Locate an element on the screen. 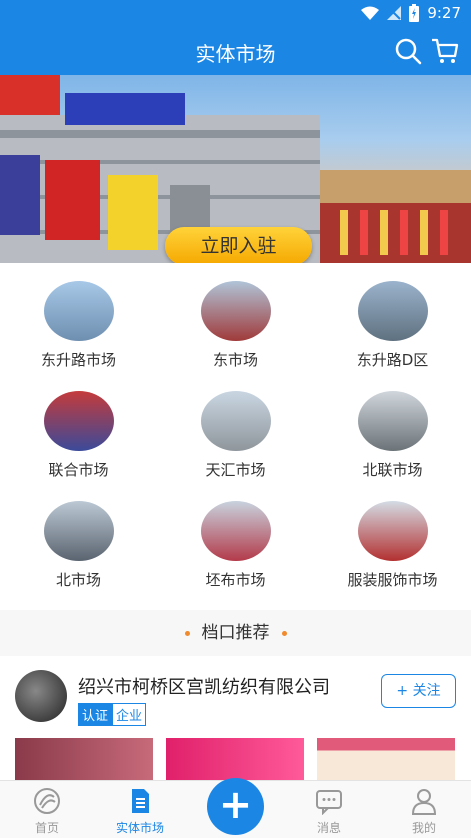 The height and width of the screenshot is (838, 471). shop-name: 绍兴市柯桥区宫凯纺织有限公司 is located at coordinates (204, 687).